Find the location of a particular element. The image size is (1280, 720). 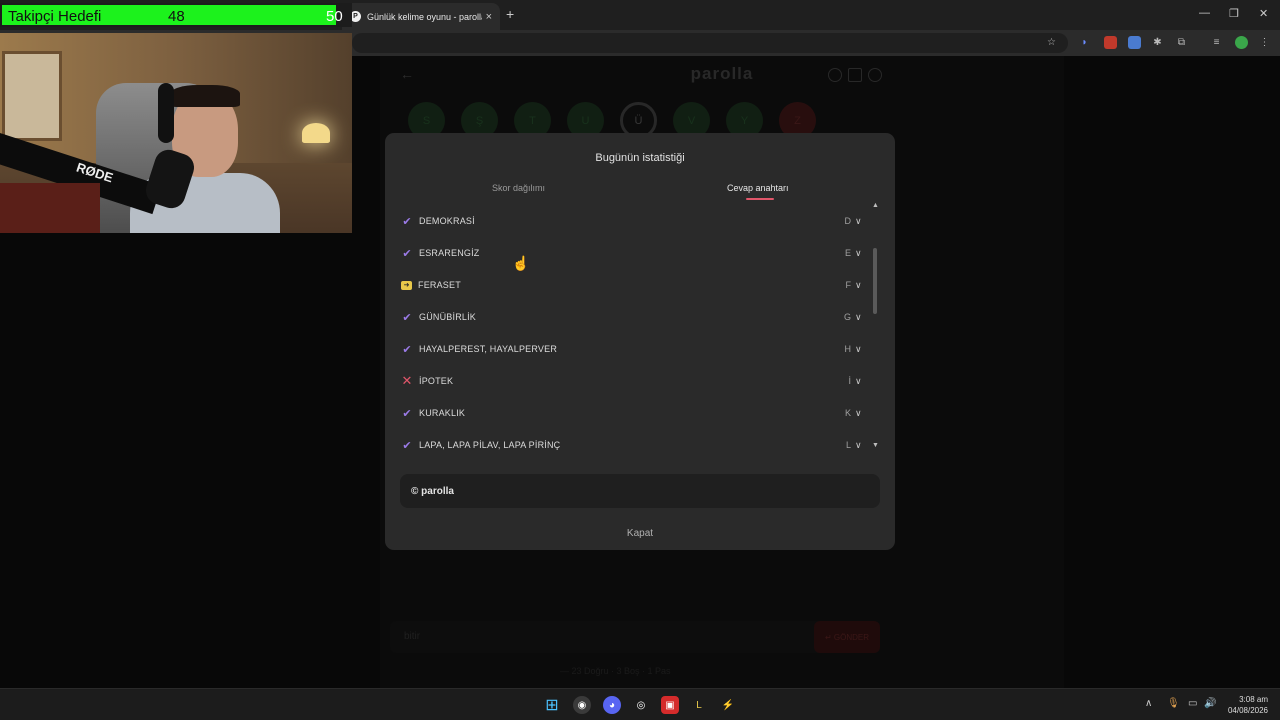

answer-row: ✔ DEMOKRASİ D ∨ is located at coordinates (632, 221).